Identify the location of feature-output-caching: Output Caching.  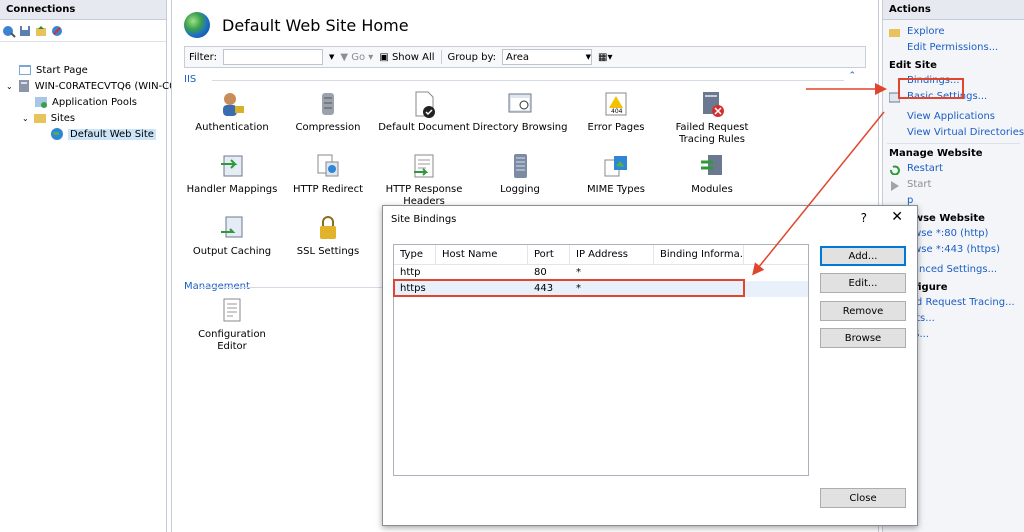
(232, 236).